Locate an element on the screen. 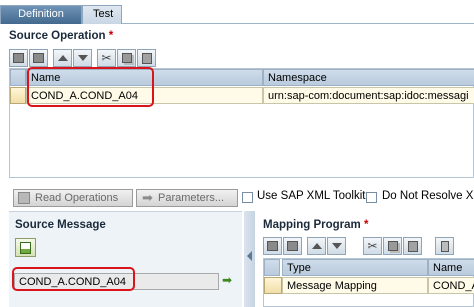  read-operations-icon is located at coordinates (24, 198).